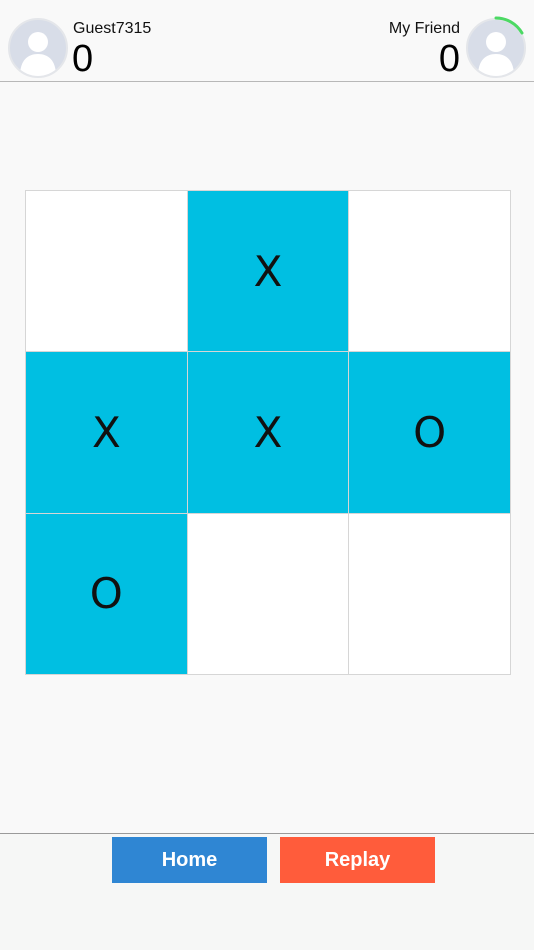 Image resolution: width=534 pixels, height=950 pixels. What do you see at coordinates (267, 891) in the screenshot?
I see `action-footer: Home Replay` at bounding box center [267, 891].